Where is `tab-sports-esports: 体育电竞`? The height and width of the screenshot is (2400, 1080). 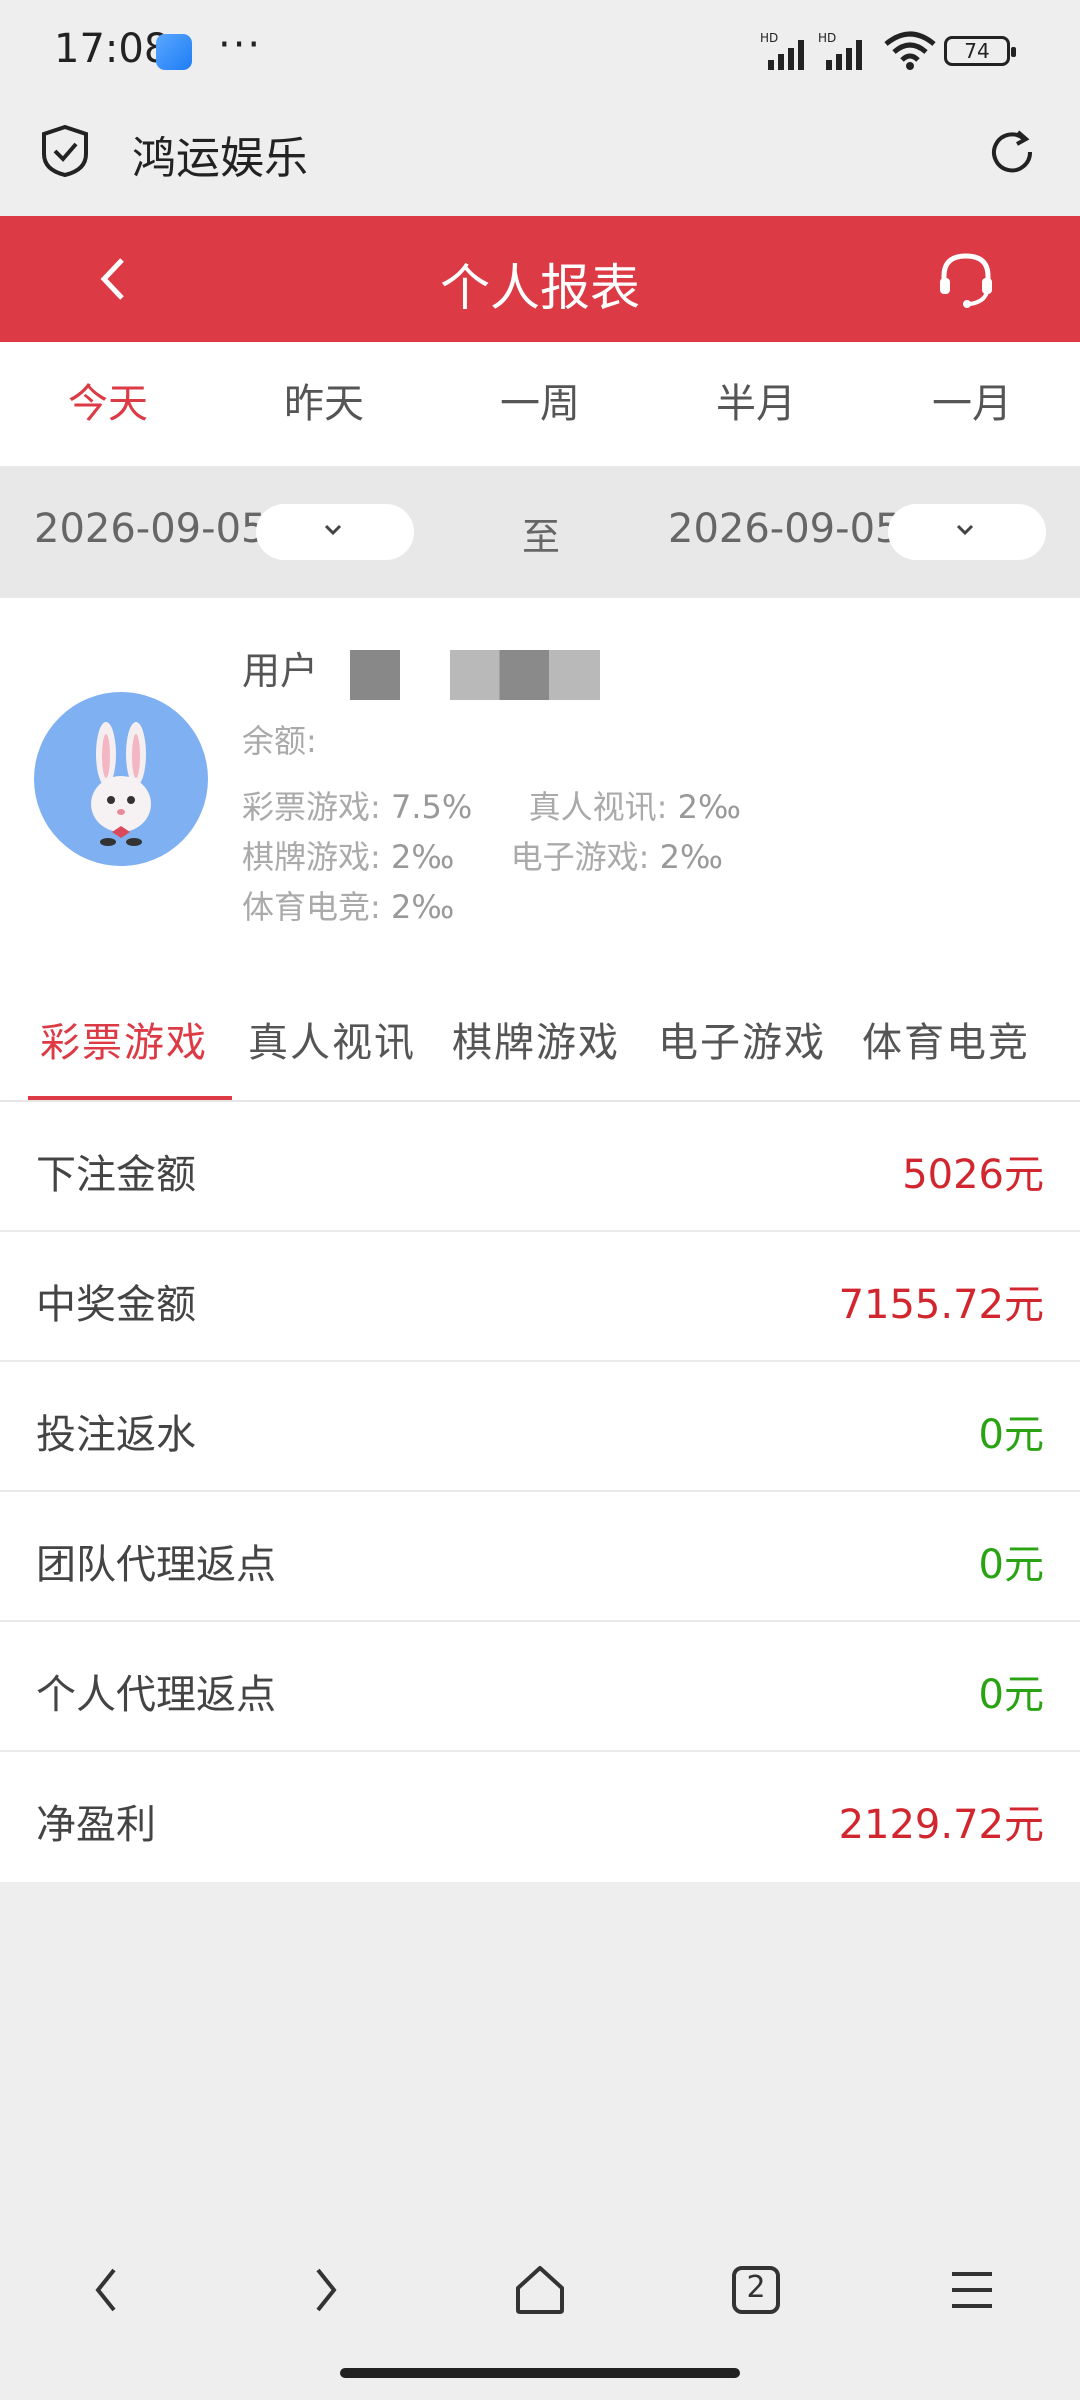 tab-sports-esports: 体育电竞 is located at coordinates (946, 1039).